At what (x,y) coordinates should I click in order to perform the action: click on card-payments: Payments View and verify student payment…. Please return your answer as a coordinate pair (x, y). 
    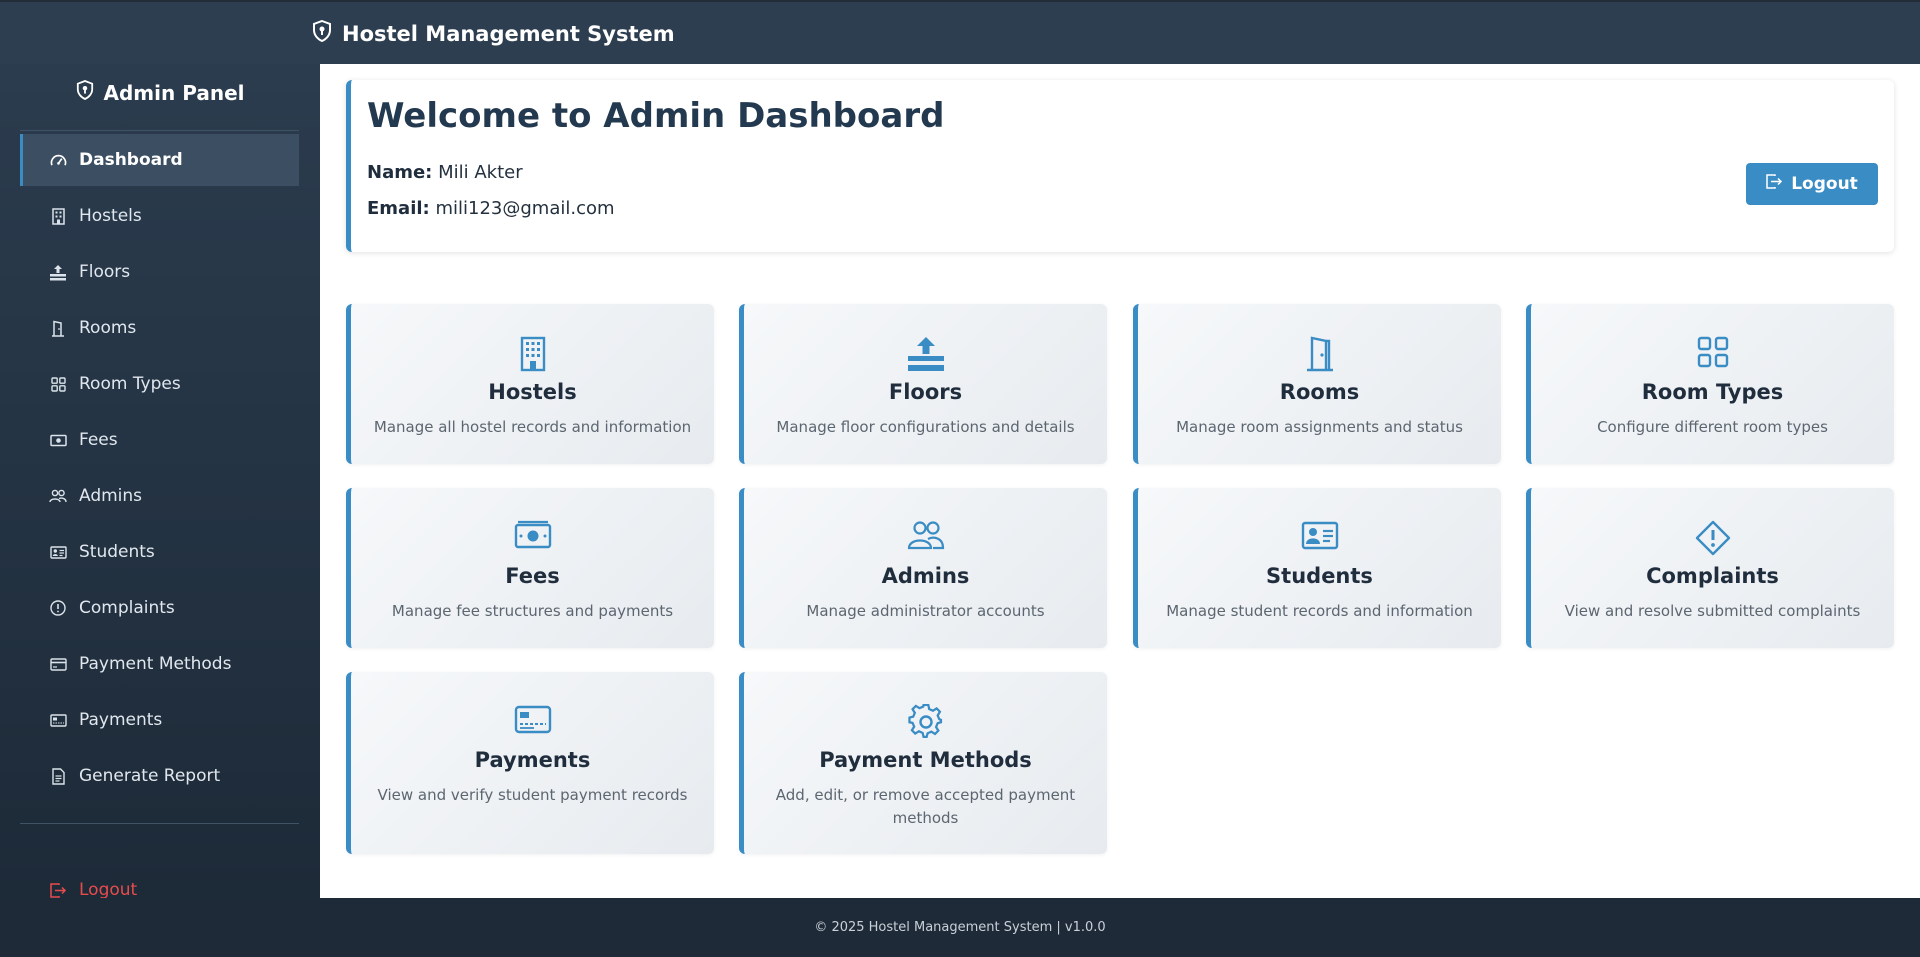
    Looking at the image, I should click on (530, 763).